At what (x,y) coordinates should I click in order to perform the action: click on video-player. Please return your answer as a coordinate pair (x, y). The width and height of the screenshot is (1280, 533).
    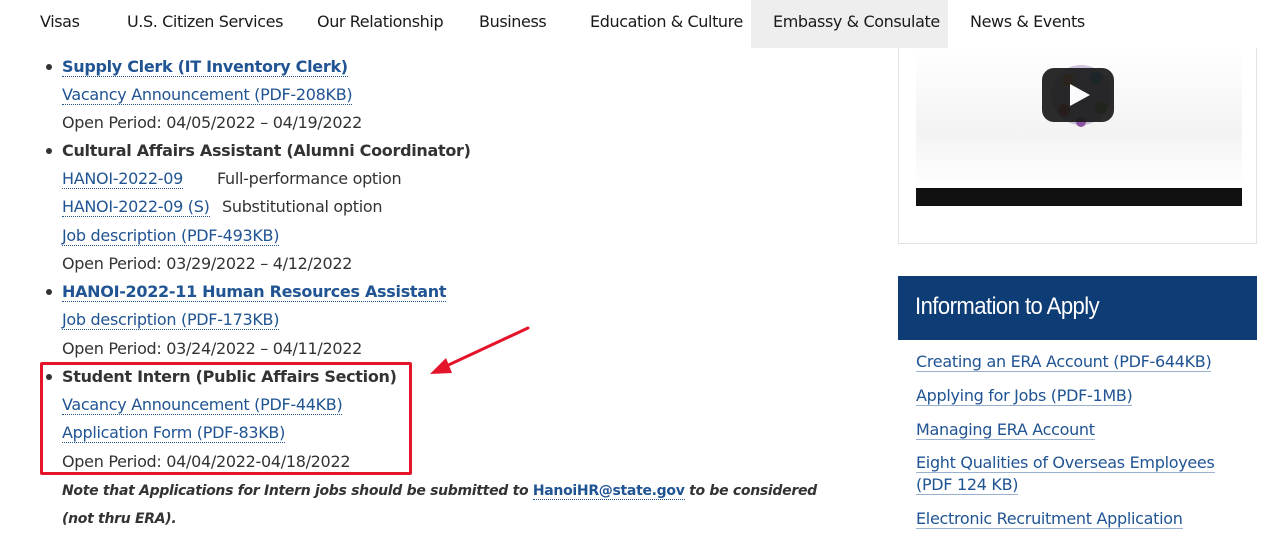
    Looking at the image, I should click on (1079, 118).